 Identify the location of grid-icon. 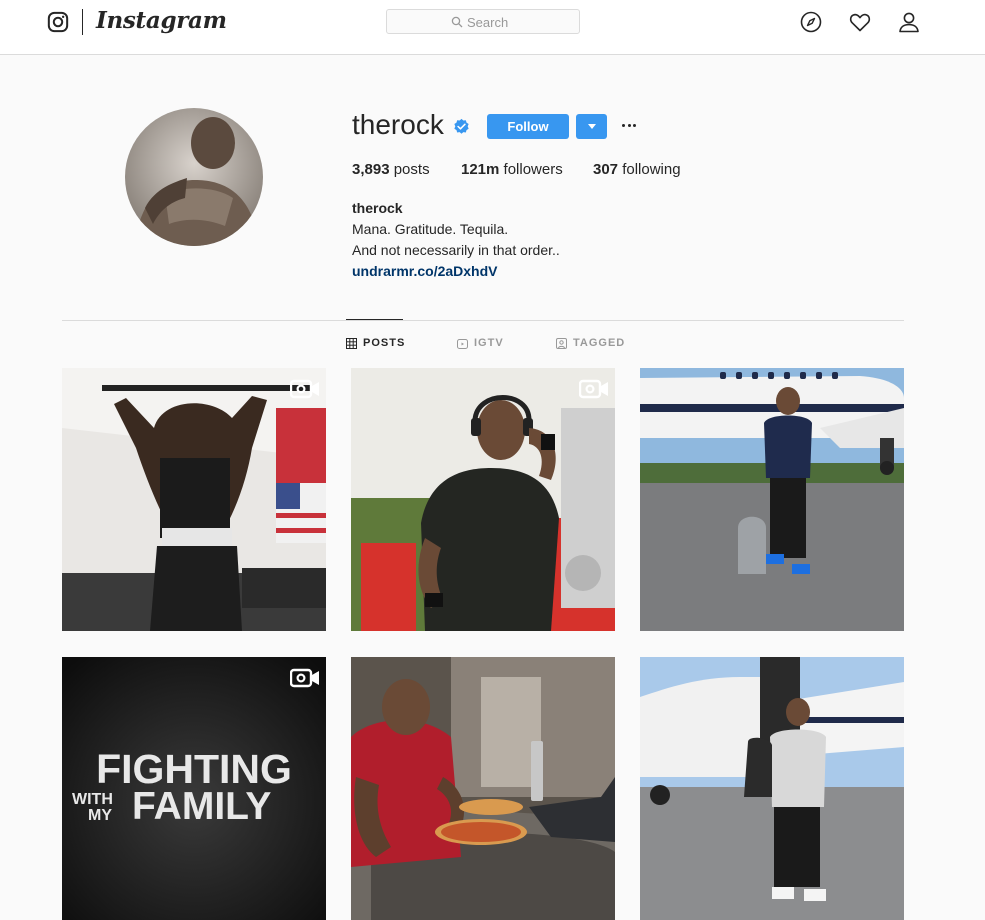
(351, 343).